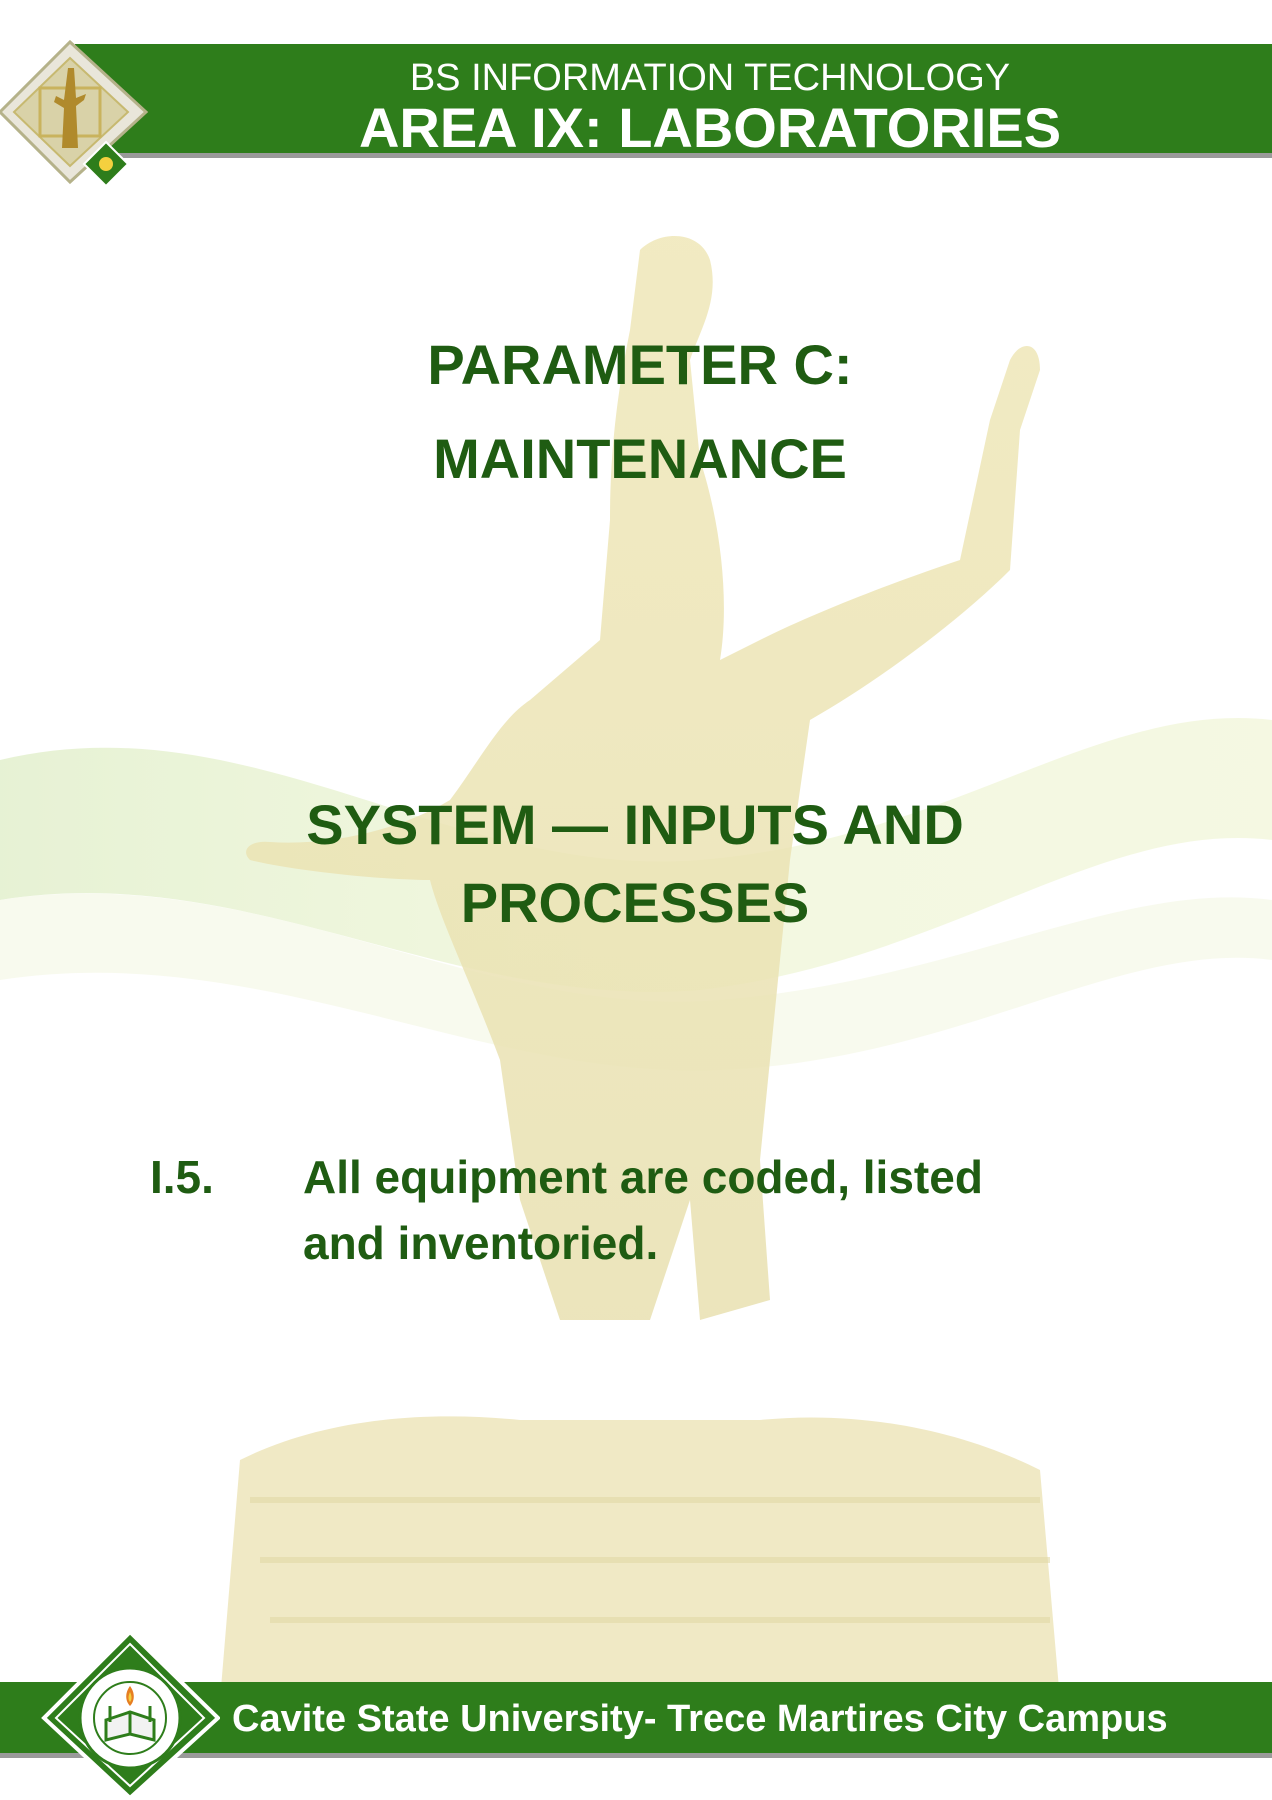  I want to click on university-seal-icon, so click(130, 1715).